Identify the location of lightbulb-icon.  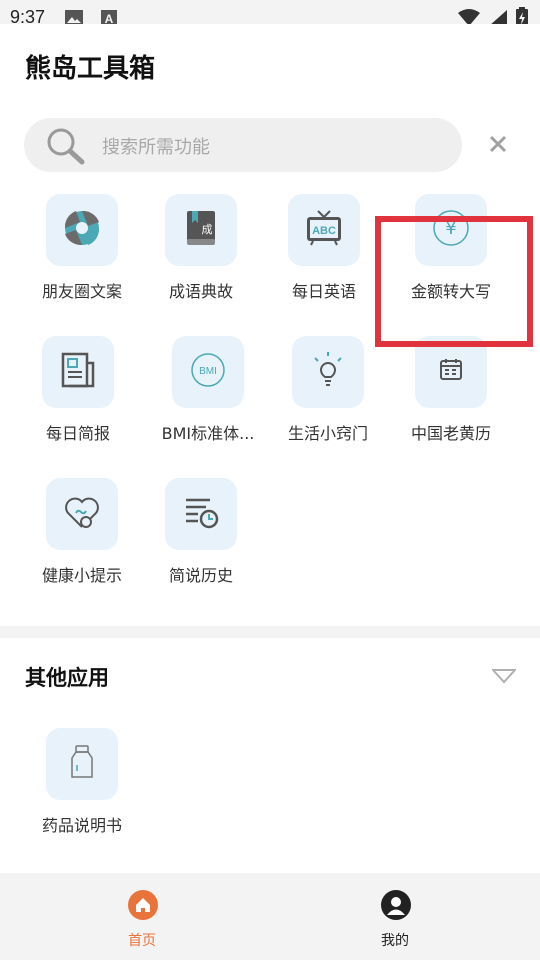
(328, 372).